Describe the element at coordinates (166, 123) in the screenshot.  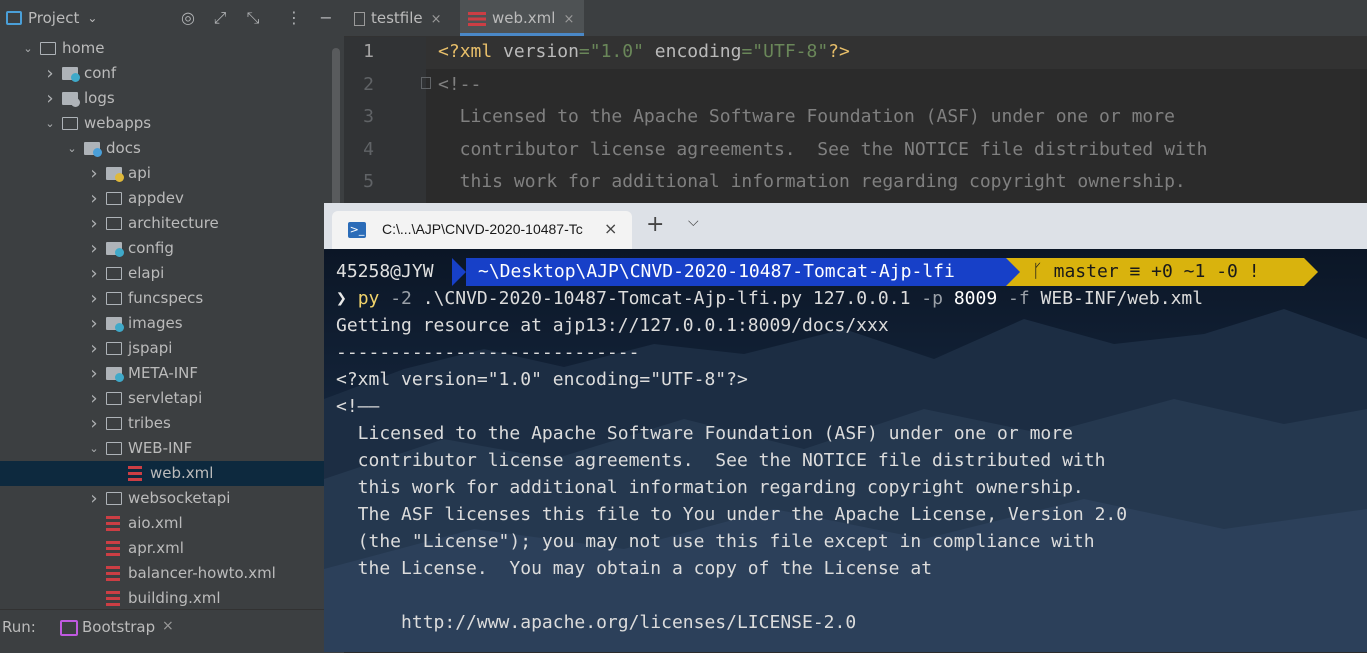
I see `tree-item-webapps: ⌄ webapps` at that location.